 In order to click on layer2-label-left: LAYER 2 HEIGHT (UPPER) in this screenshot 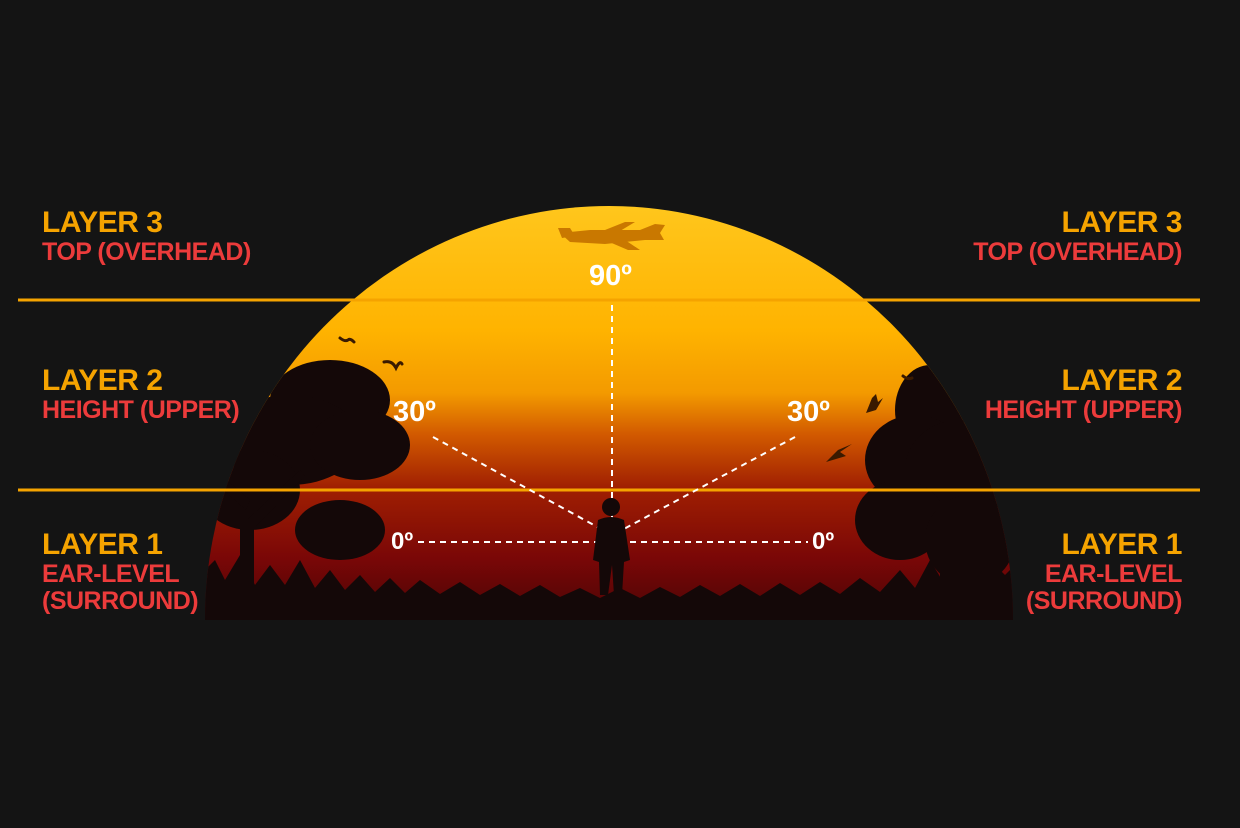, I will do `click(141, 394)`.